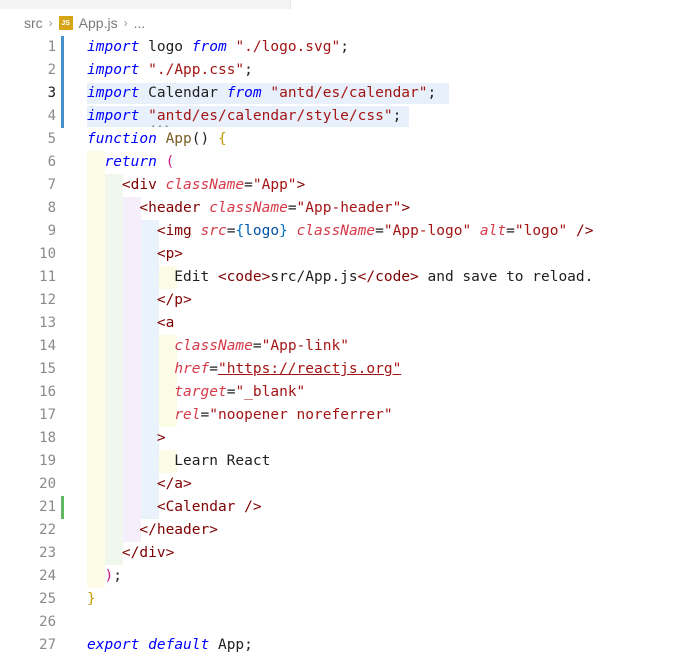 This screenshot has height=657, width=689. Describe the element at coordinates (248, 208) in the screenshot. I see `code-line: <header className="App-header">` at that location.